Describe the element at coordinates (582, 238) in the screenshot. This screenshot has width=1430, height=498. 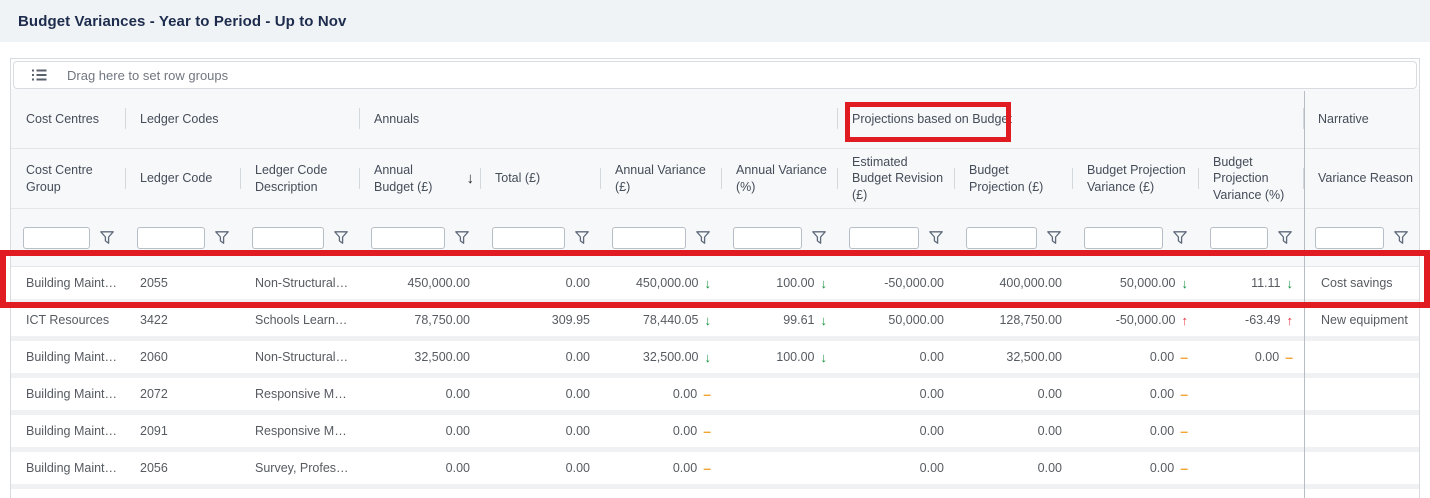
I see `filter-menu-button-total` at that location.